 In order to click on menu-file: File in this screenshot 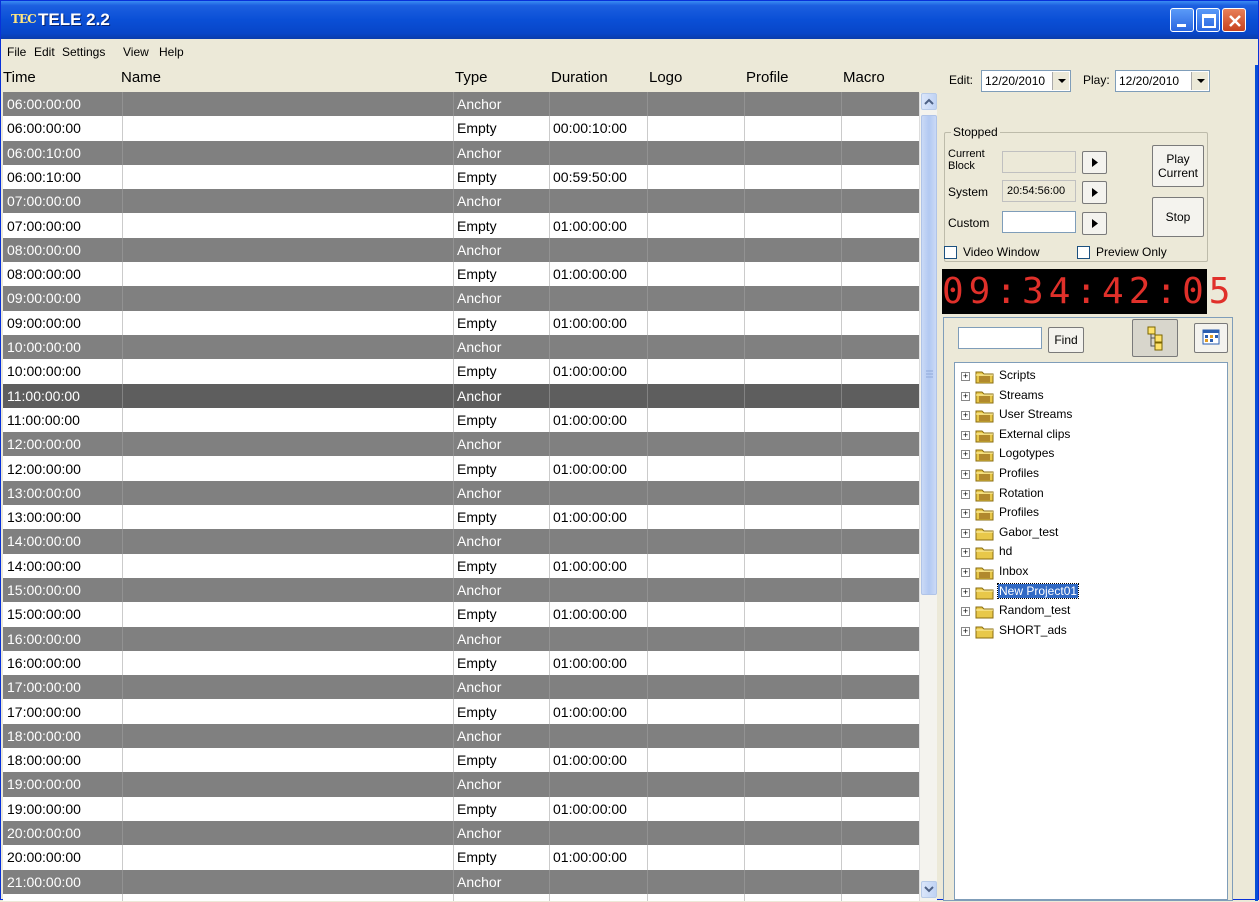, I will do `click(16, 52)`.